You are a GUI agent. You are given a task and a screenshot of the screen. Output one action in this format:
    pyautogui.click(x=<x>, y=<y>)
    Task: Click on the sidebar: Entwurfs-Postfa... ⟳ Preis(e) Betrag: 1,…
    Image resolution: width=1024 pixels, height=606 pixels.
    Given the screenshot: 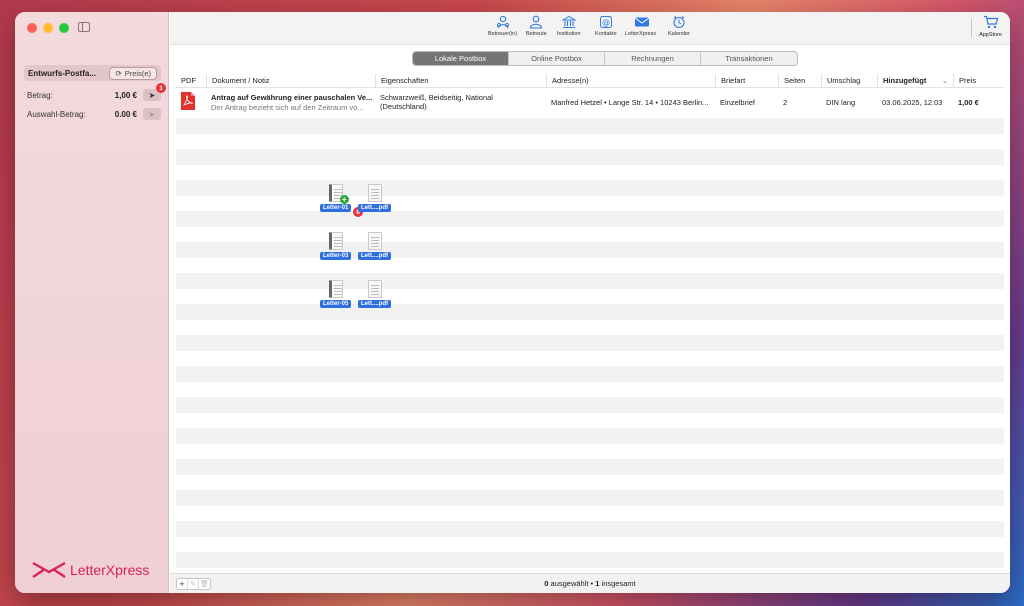 What is the action you would take?
    pyautogui.click(x=92, y=302)
    